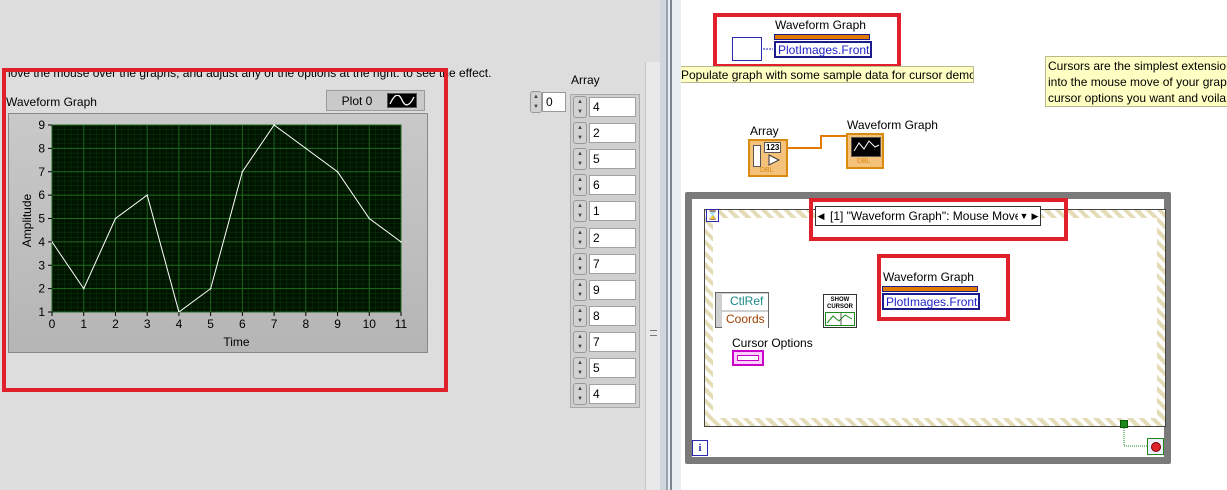  What do you see at coordinates (536, 102) in the screenshot?
I see `index-spinner: ▲ ▼` at bounding box center [536, 102].